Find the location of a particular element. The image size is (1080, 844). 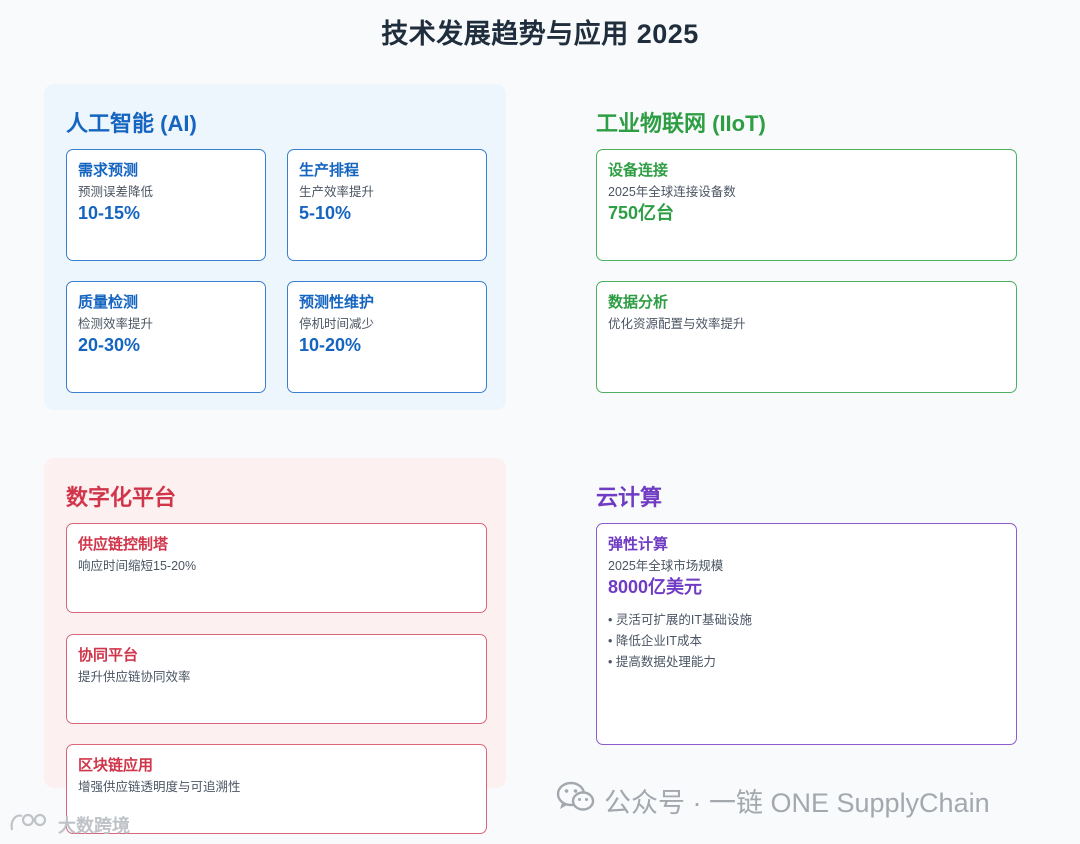

card-desc: 停机时间减少 is located at coordinates (337, 324).